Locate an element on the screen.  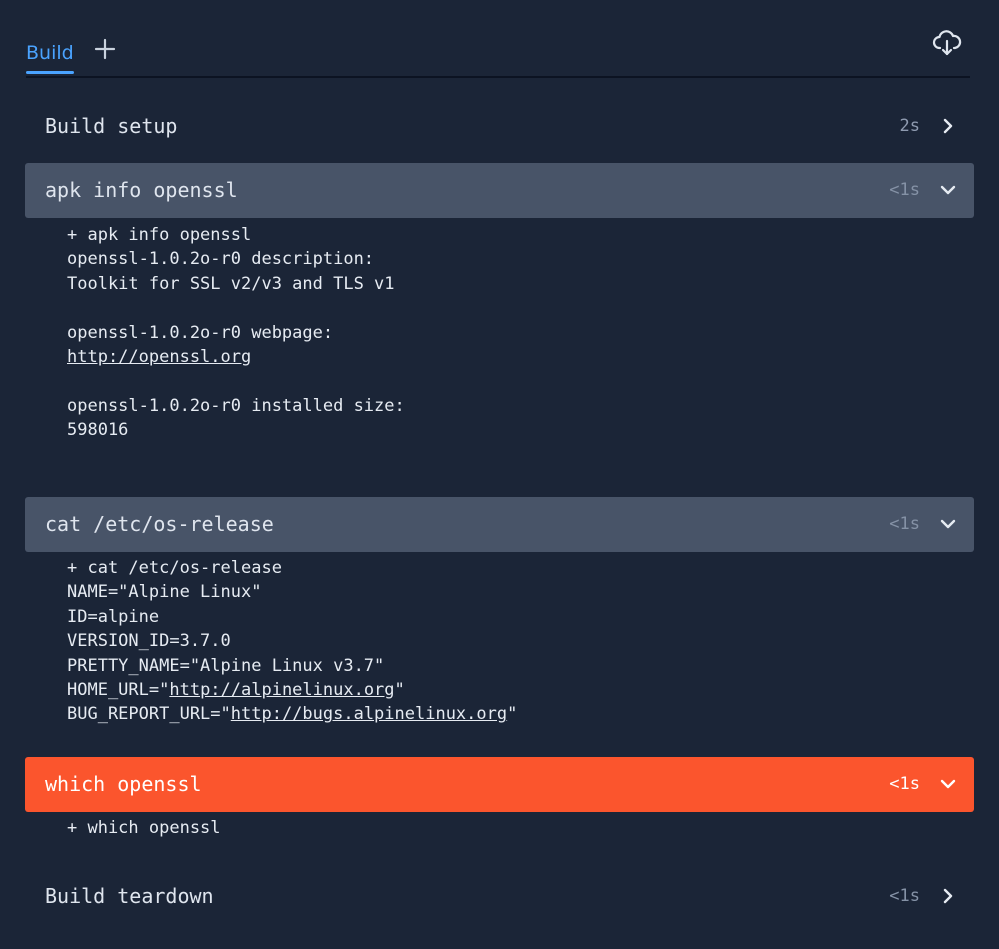
log-line: PRETTY_NAME="Alpine Linux v3.7" is located at coordinates (226, 665).